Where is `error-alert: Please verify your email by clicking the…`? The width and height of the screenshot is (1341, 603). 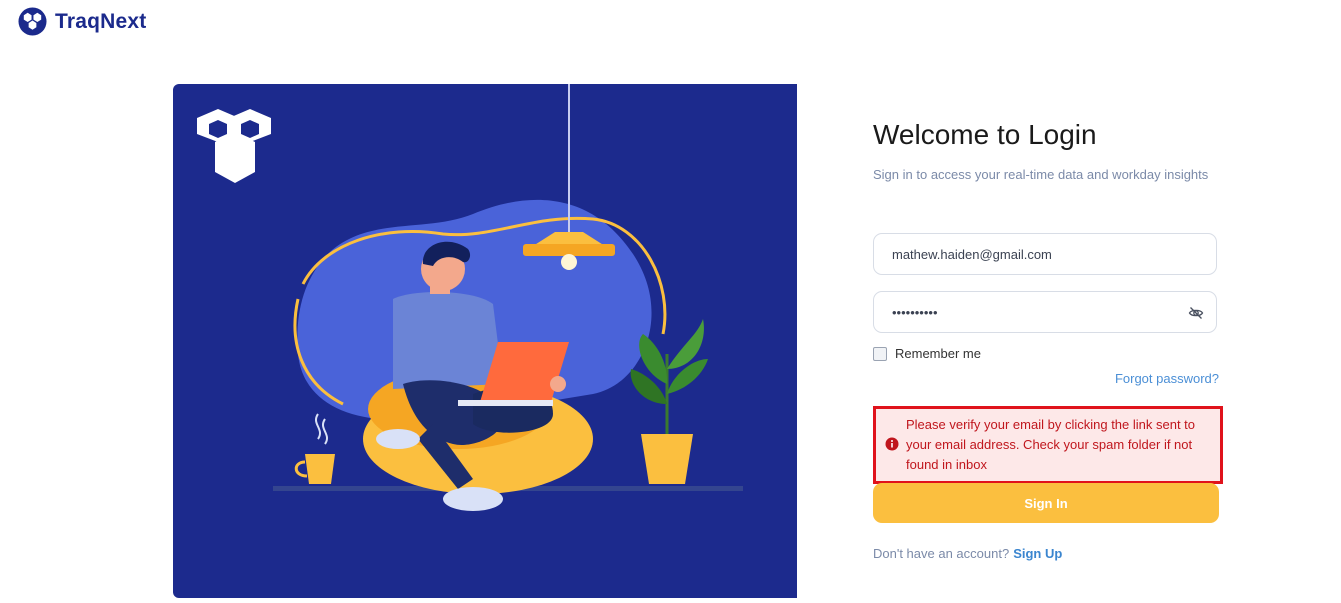 error-alert: Please verify your email by clicking the… is located at coordinates (1048, 445).